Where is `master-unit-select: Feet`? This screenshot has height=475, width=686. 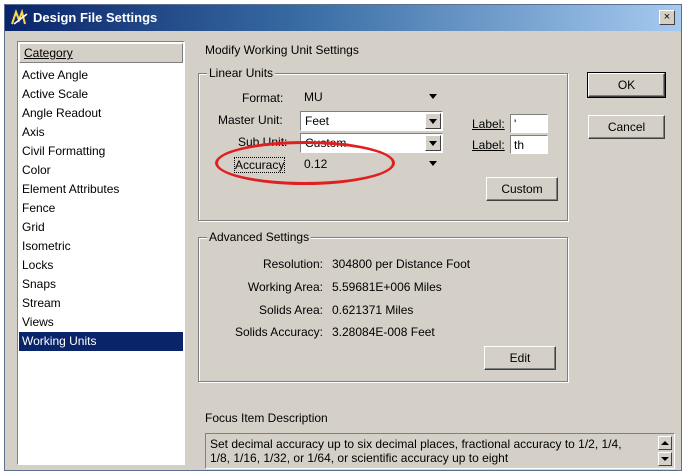 master-unit-select: Feet is located at coordinates (371, 121).